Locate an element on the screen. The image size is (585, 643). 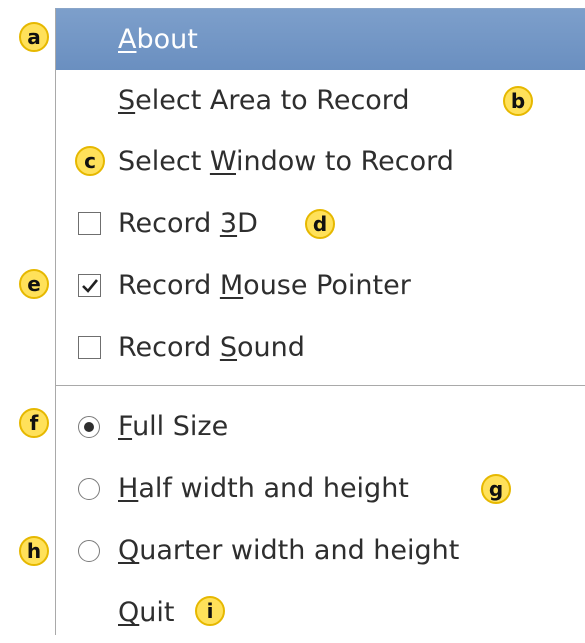
checkbox-checked-icon is located at coordinates (89, 285).